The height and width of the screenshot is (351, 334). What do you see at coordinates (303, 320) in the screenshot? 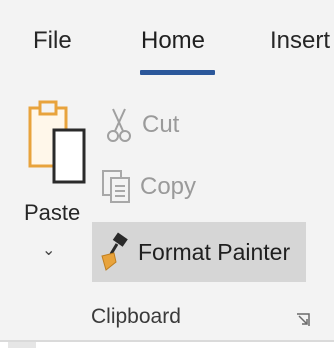
I see `dialog-launcher-icon` at bounding box center [303, 320].